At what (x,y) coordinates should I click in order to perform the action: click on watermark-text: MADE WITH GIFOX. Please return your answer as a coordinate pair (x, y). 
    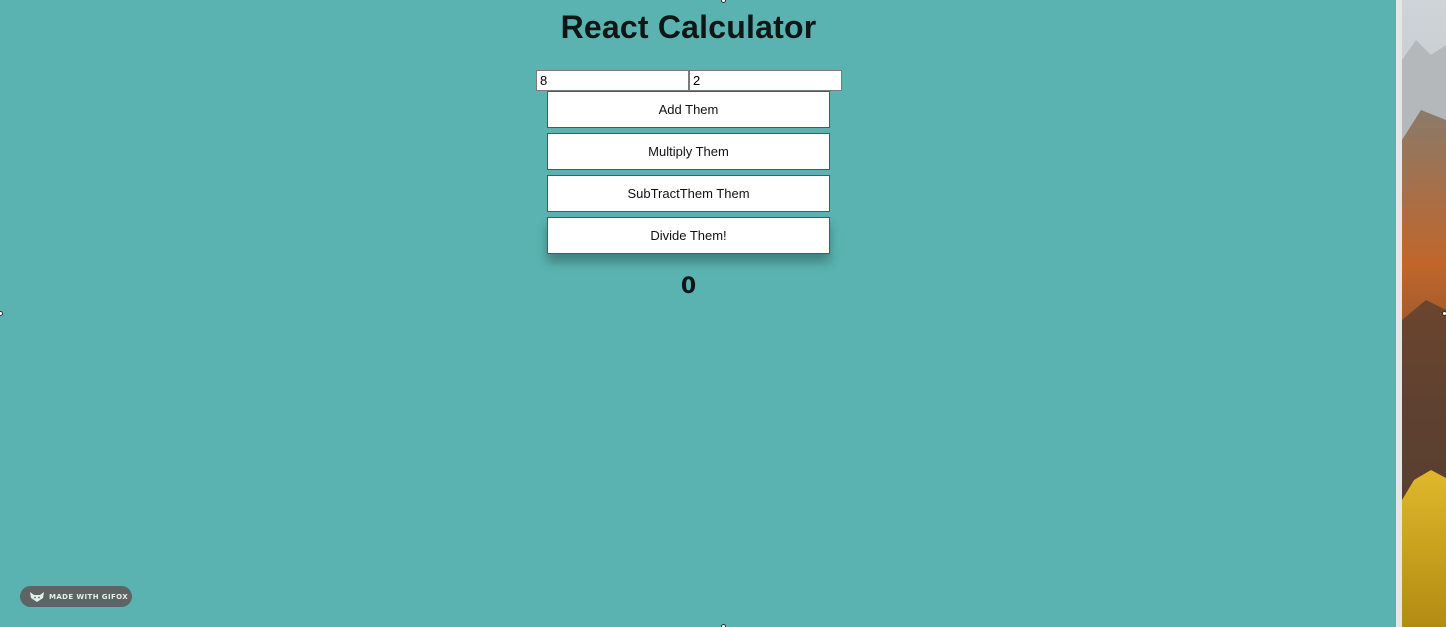
    Looking at the image, I should click on (89, 596).